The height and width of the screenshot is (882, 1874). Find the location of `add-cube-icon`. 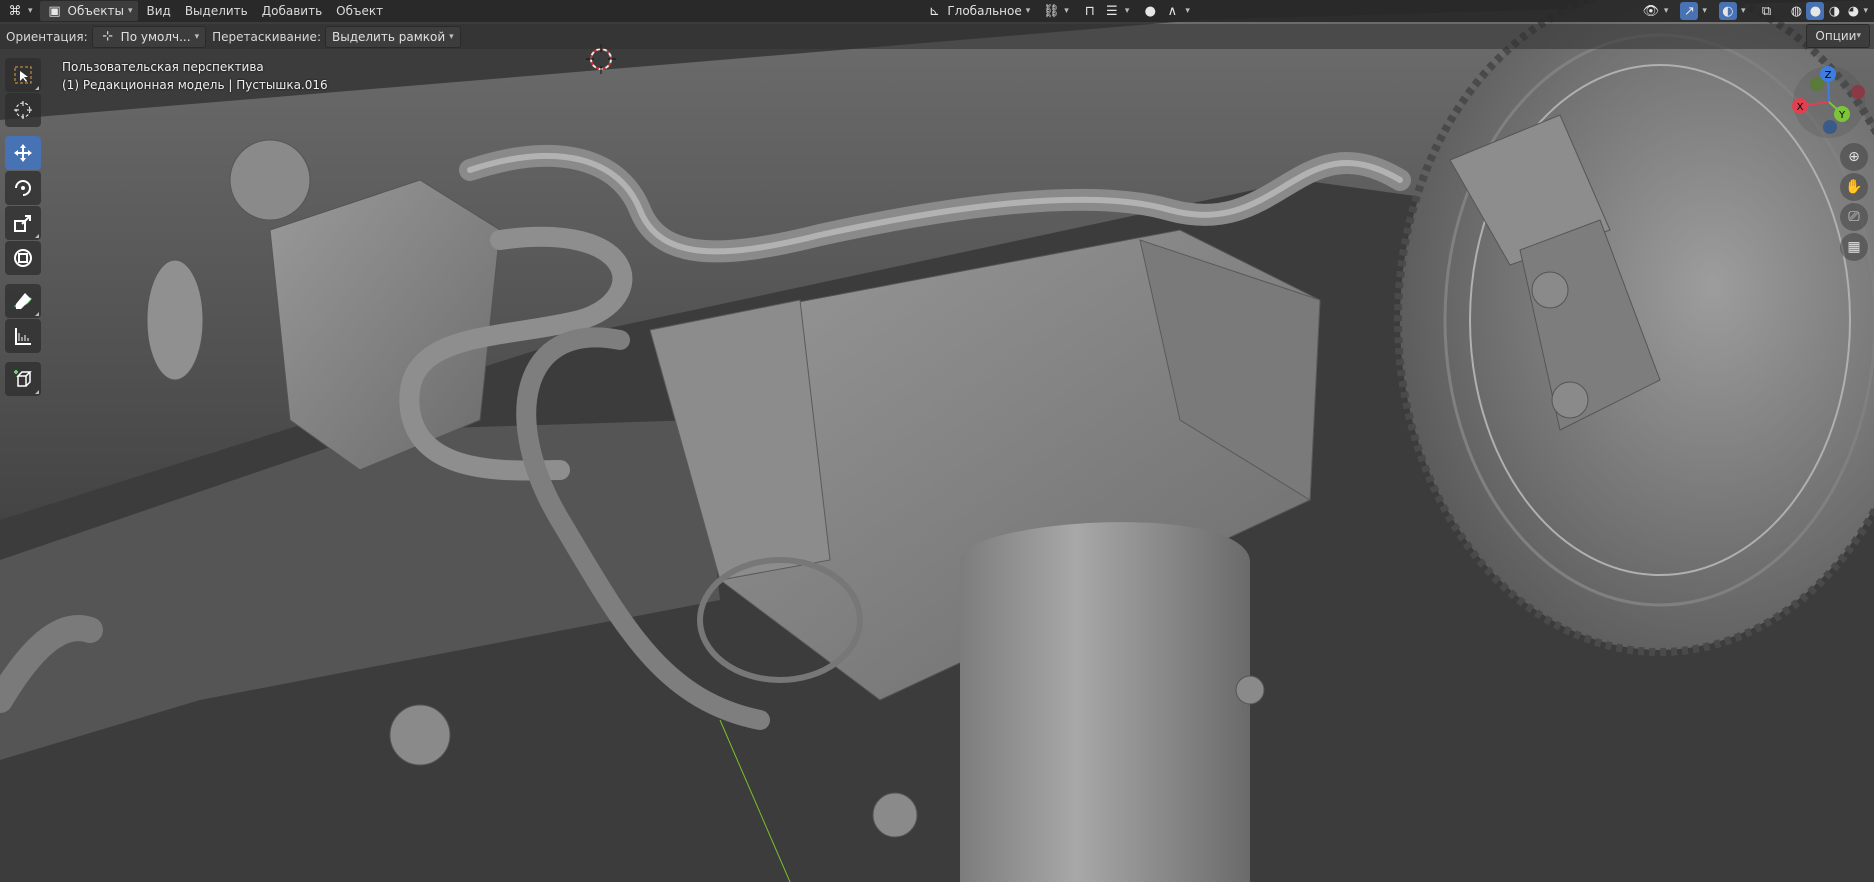

add-cube-icon is located at coordinates (23, 378).